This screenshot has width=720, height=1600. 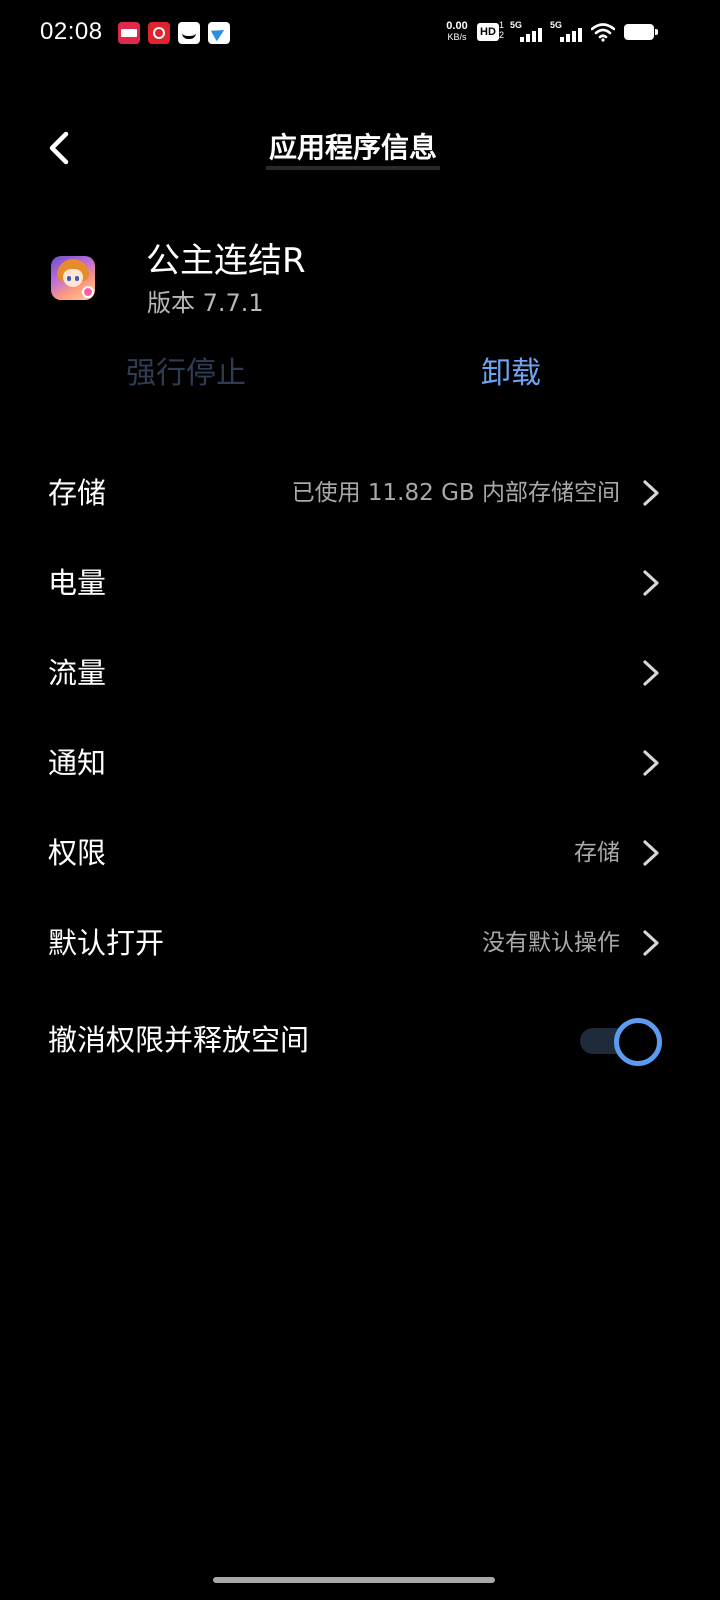 What do you see at coordinates (205, 303) in the screenshot?
I see `app-version: 版本 7.7.1` at bounding box center [205, 303].